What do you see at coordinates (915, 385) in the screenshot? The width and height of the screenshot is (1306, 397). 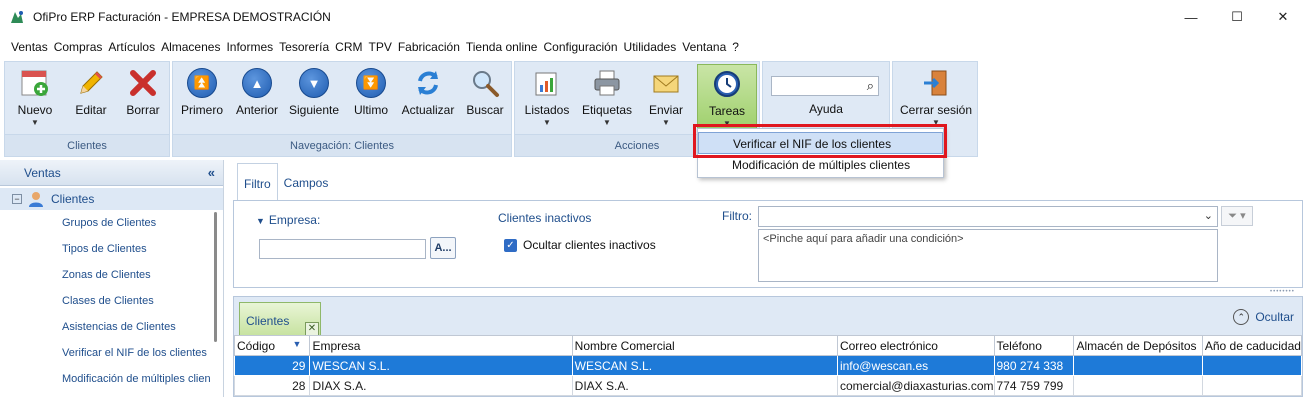 I see `cell-correo: comercial@diaxasturias.com` at bounding box center [915, 385].